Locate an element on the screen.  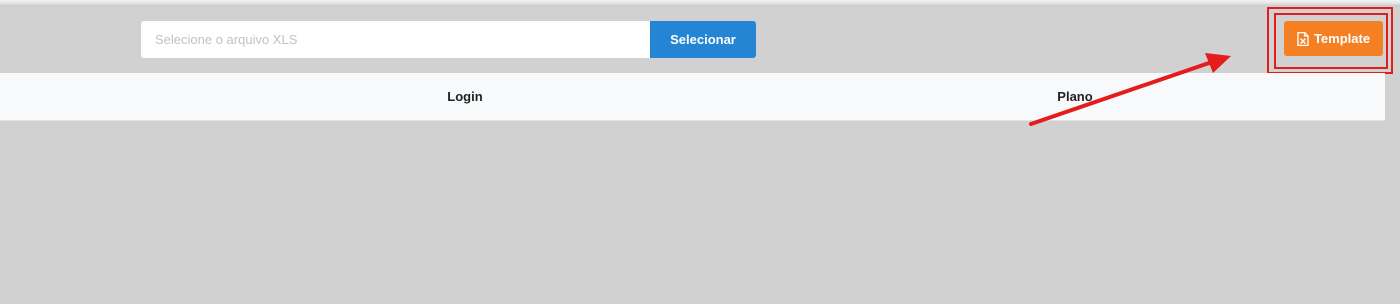
file-excel-icon is located at coordinates (1303, 38).